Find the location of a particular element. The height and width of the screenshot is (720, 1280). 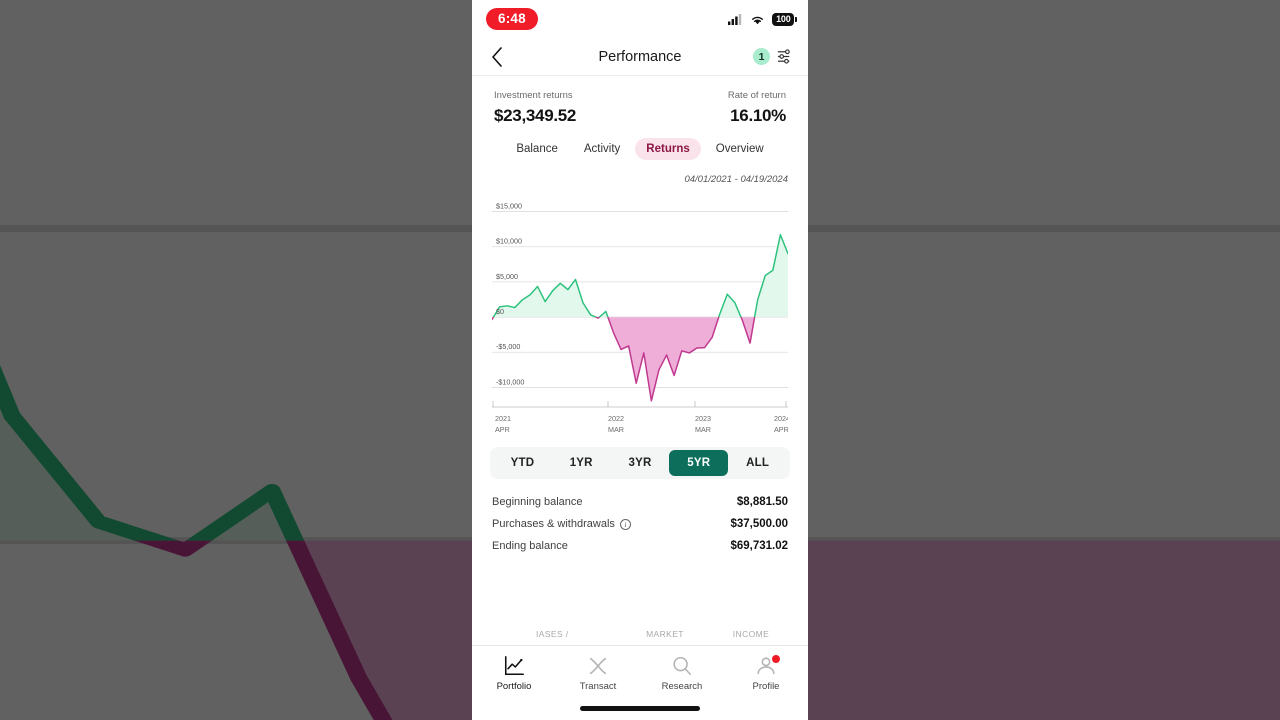

chart-x-tick-year: 2021 is located at coordinates (503, 418).